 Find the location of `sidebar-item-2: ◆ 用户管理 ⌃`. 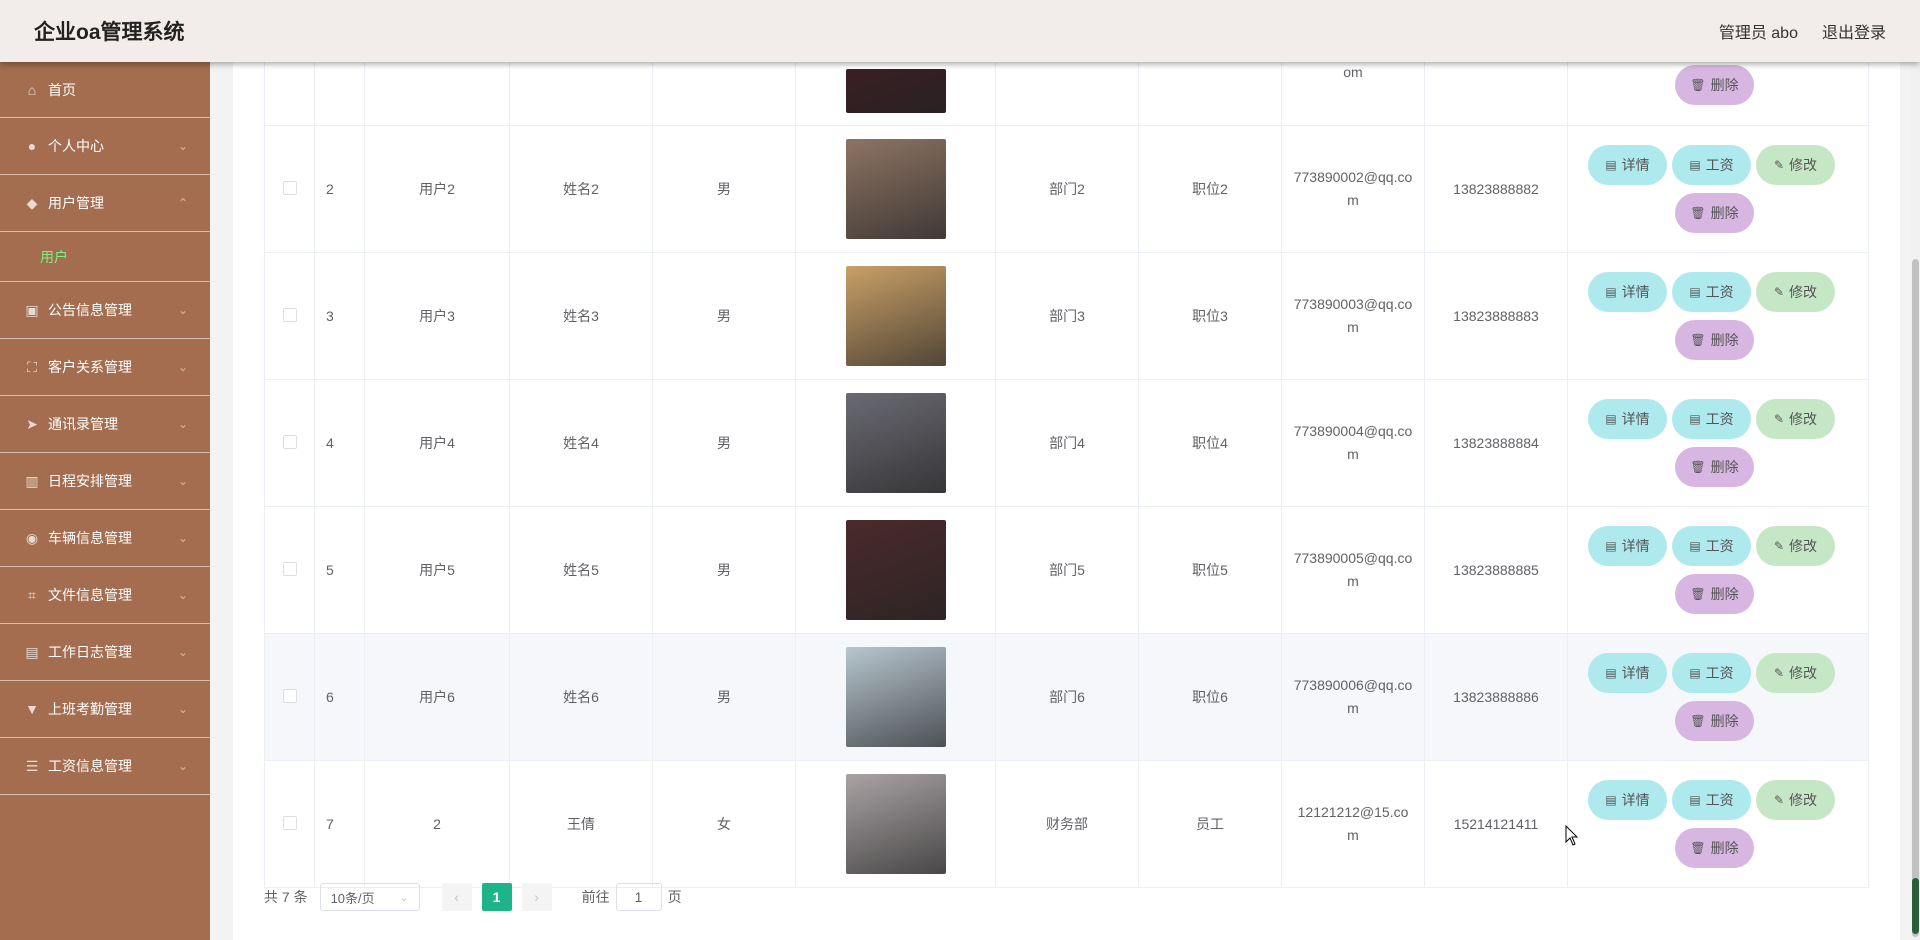

sidebar-item-2: ◆ 用户管理 ⌃ is located at coordinates (105, 203).